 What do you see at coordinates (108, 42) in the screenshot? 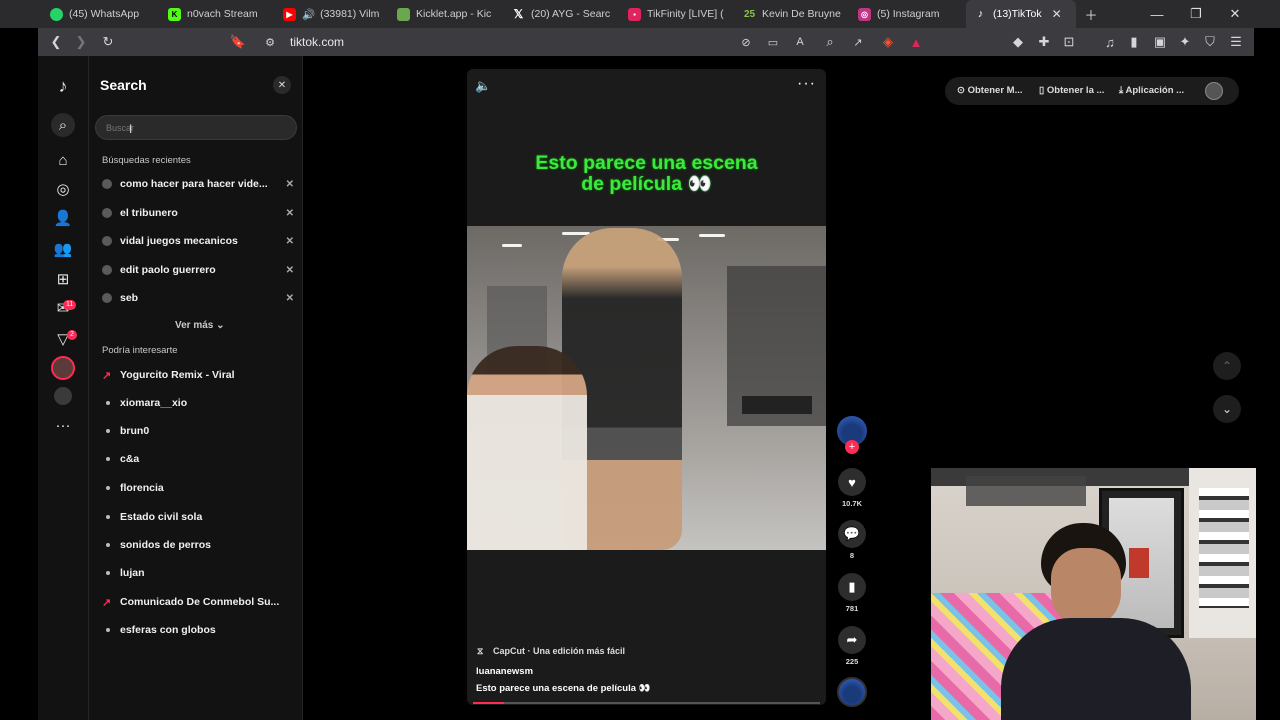
I see `reload-icon: ↻` at bounding box center [108, 42].